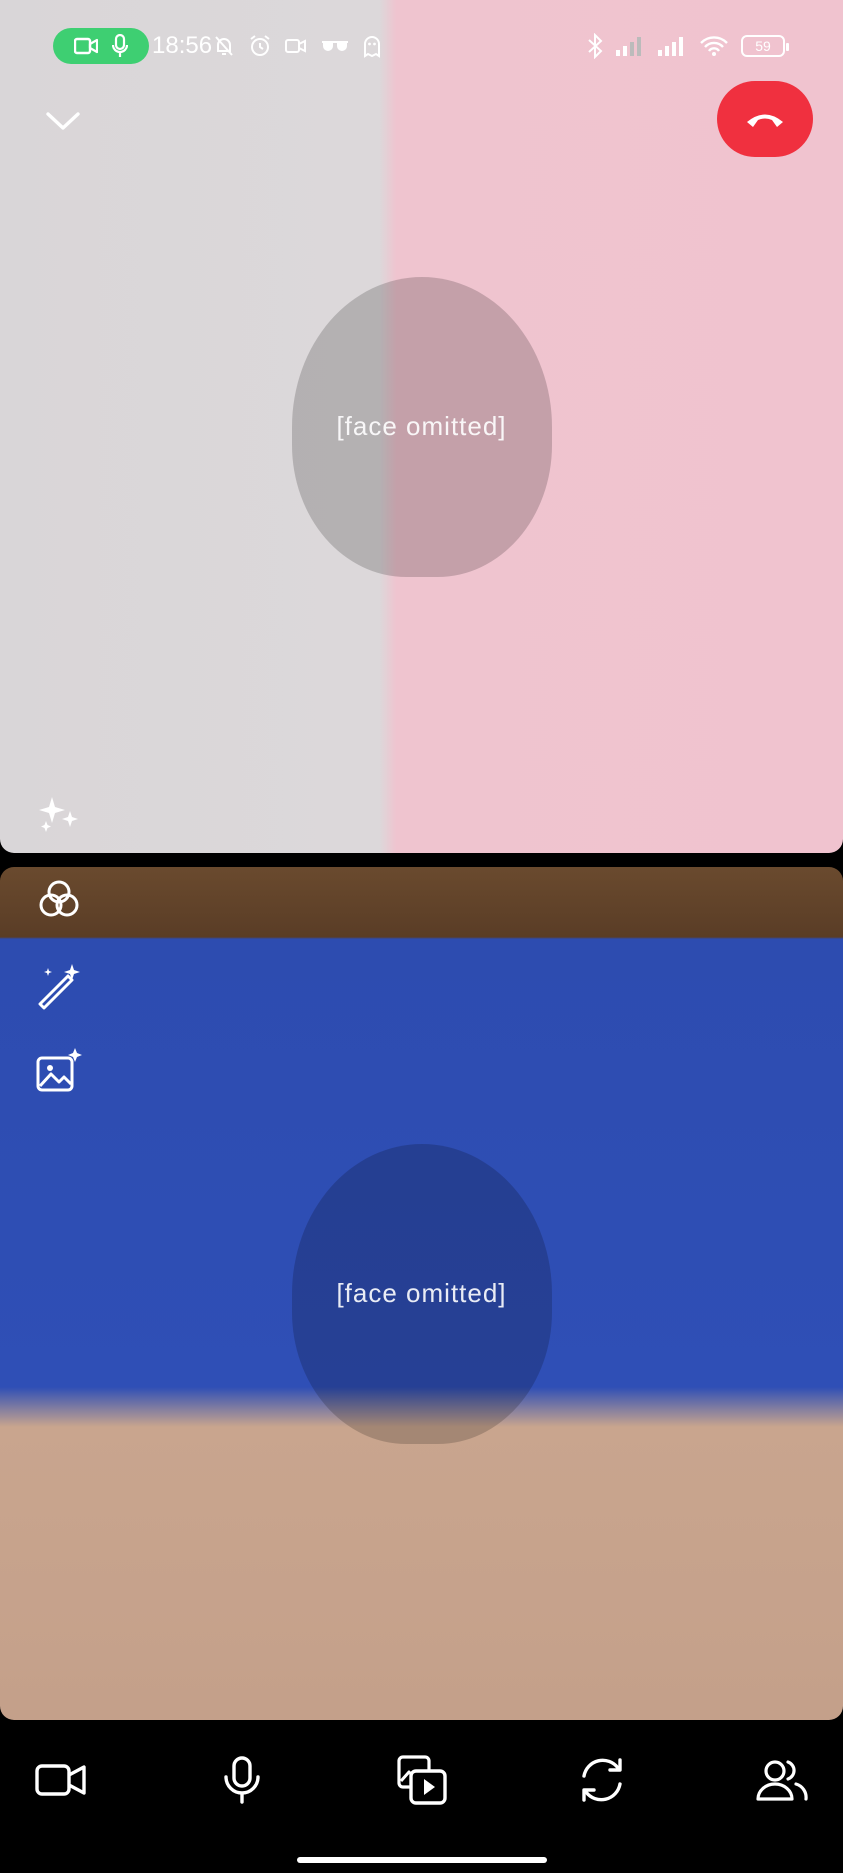 The image size is (843, 1873). I want to click on end-call-icon, so click(765, 119).